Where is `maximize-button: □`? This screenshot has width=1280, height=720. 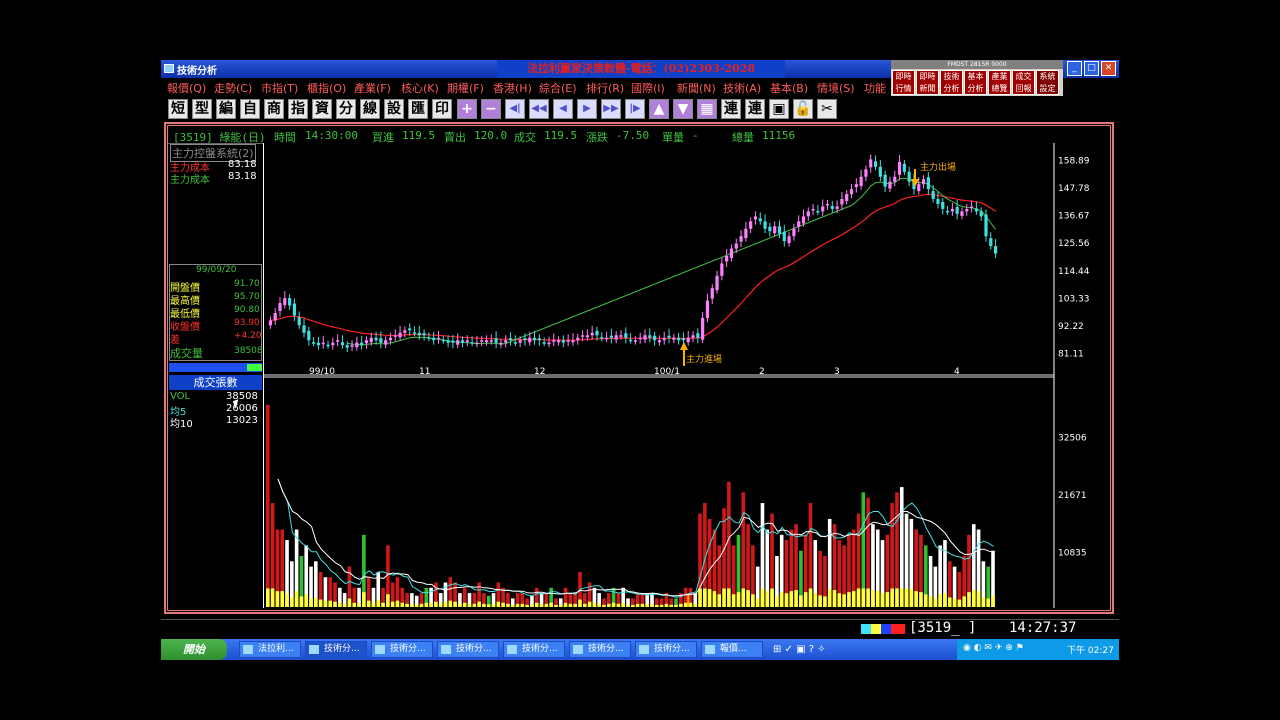
maximize-button: □ is located at coordinates (1091, 68).